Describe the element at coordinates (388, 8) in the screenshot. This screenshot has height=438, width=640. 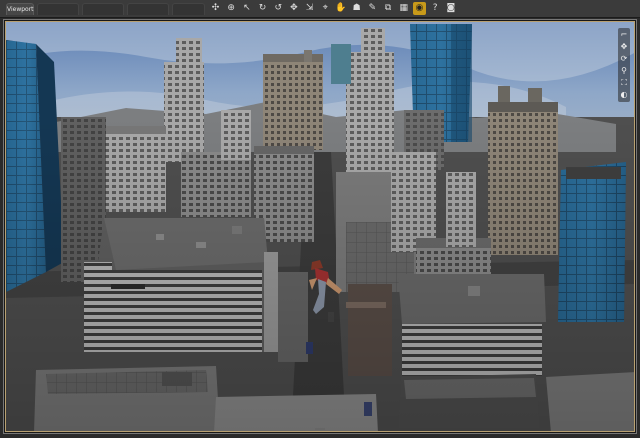
I see `geometry-editor-icon: ⧉` at that location.